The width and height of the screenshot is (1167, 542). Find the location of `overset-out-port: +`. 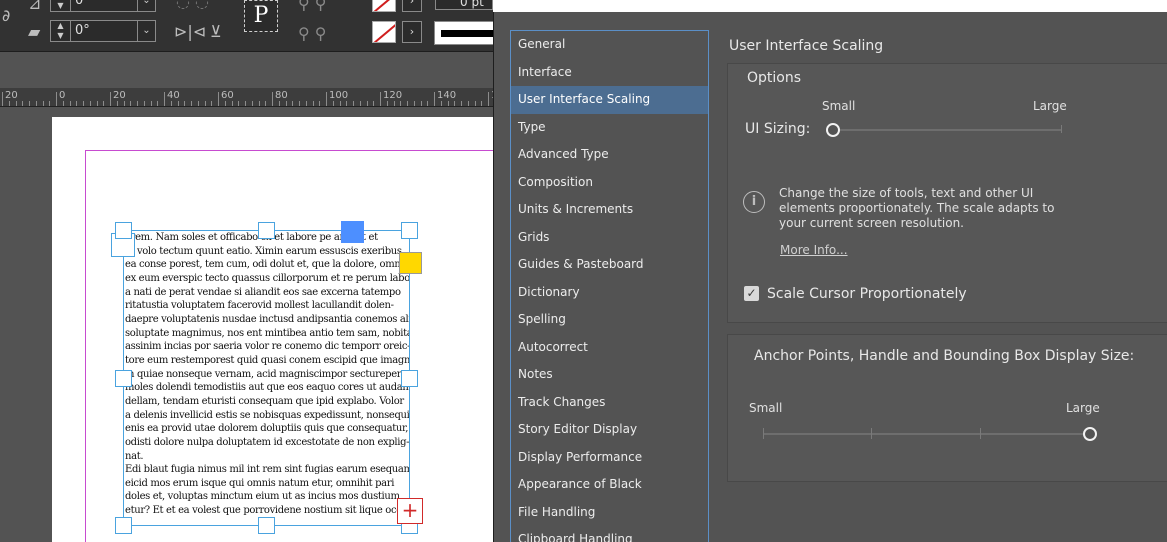

overset-out-port: + is located at coordinates (410, 511).